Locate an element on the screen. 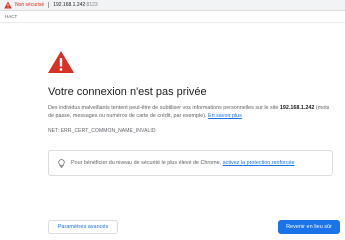 The height and width of the screenshot is (240, 345). url-host: 192.168.1.242 is located at coordinates (69, 4).